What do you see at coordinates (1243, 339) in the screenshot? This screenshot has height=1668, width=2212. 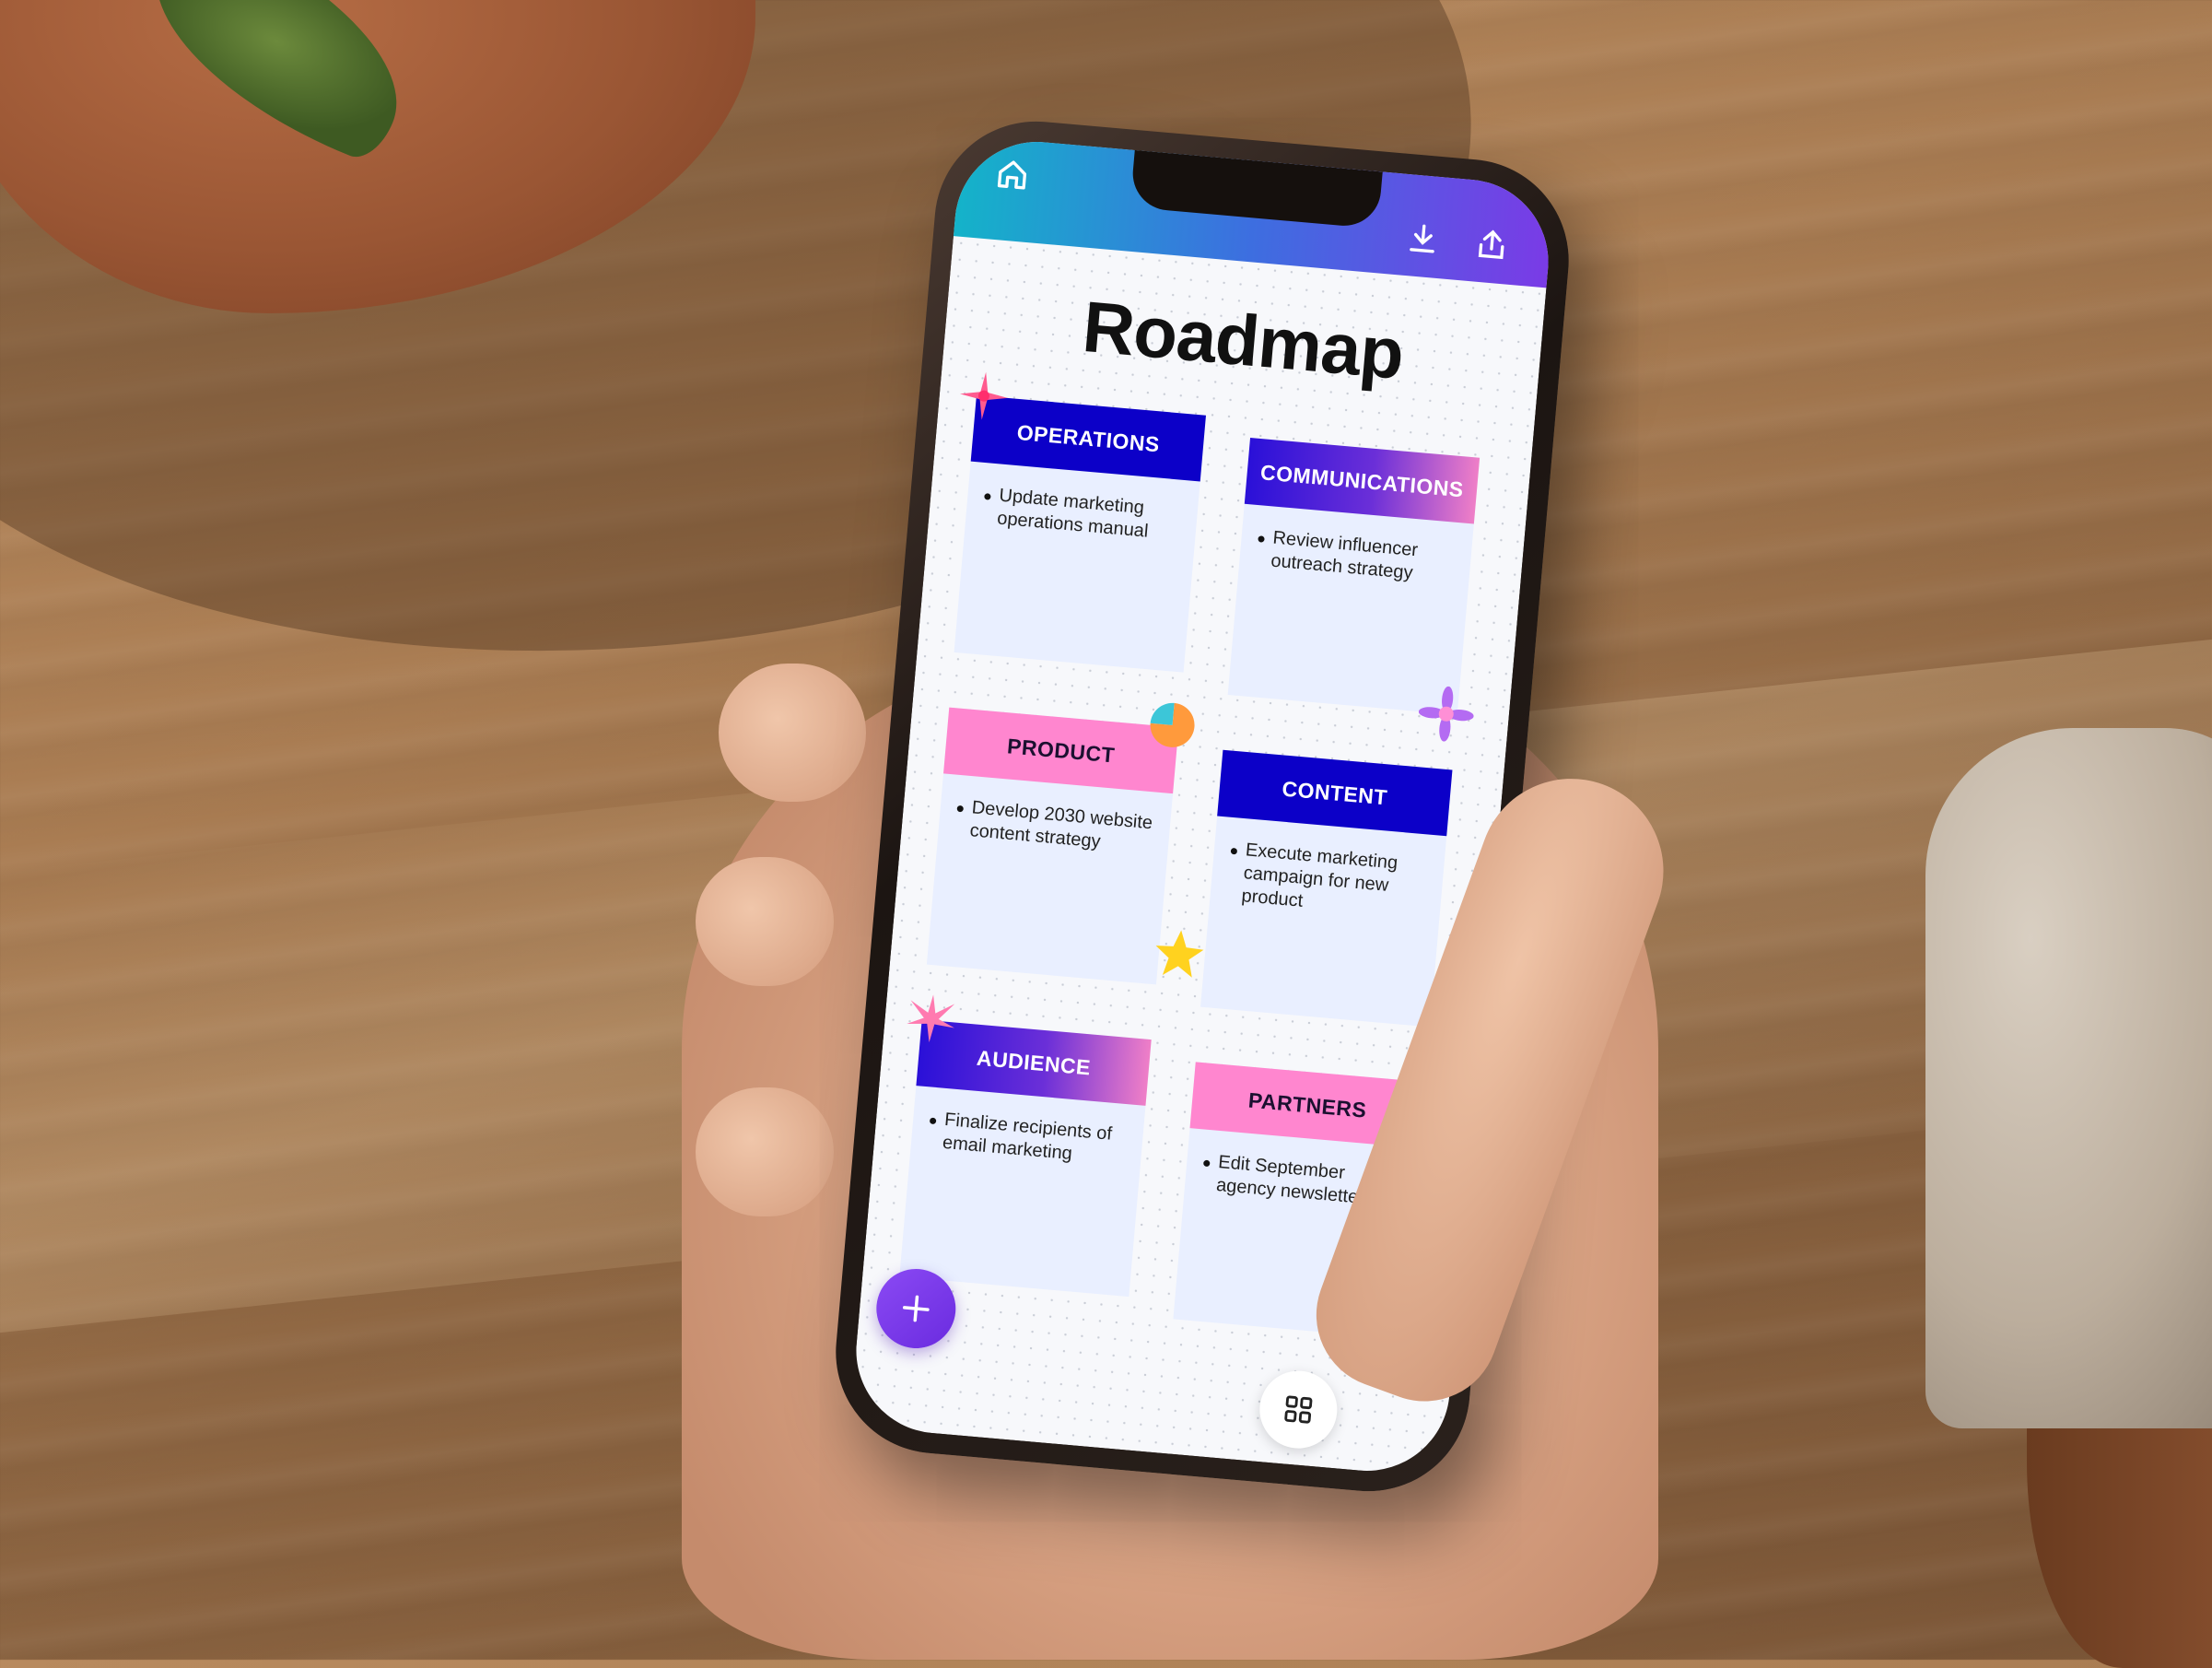 I see `page-title: Roadmap` at bounding box center [1243, 339].